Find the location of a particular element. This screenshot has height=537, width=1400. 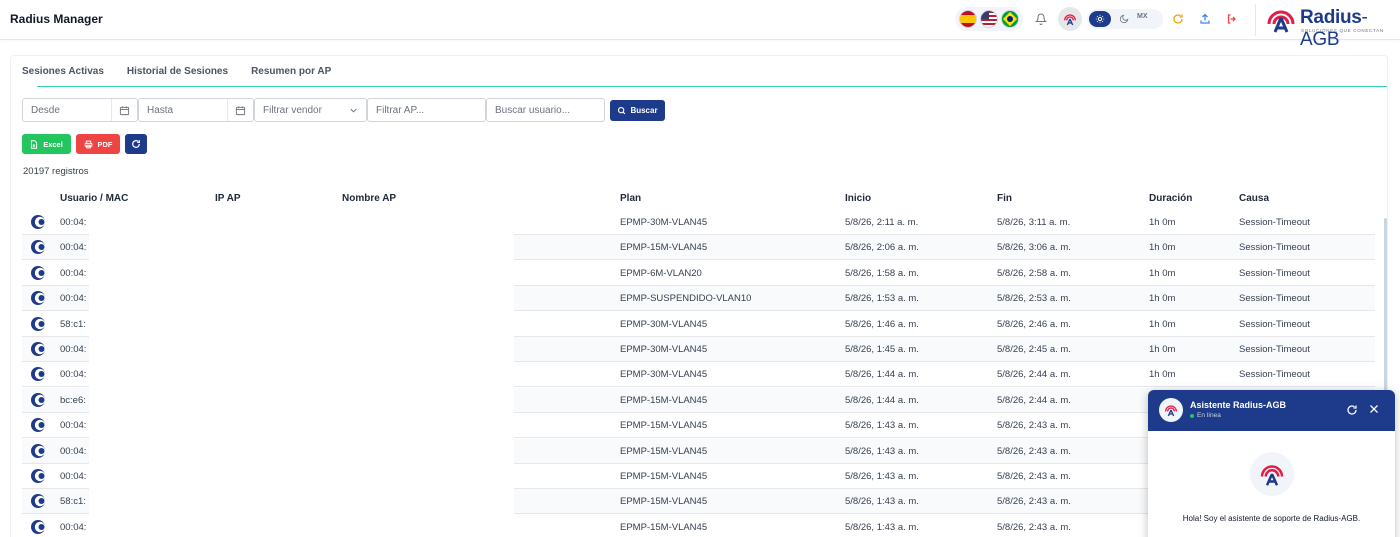

vendor-select: Filtrar vendor is located at coordinates (310, 110).